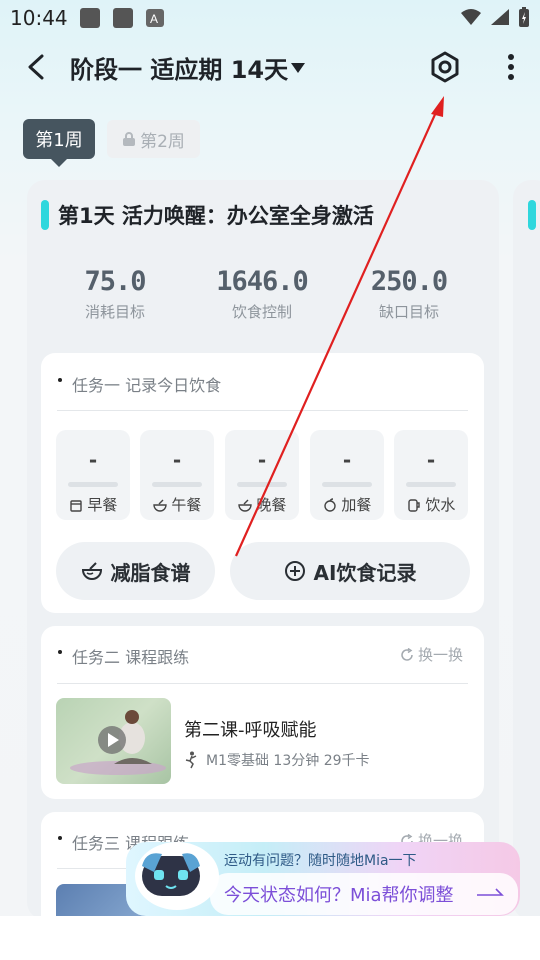 The image size is (540, 960). I want to click on course-title: 第二课-呼吸赋能, so click(250, 729).